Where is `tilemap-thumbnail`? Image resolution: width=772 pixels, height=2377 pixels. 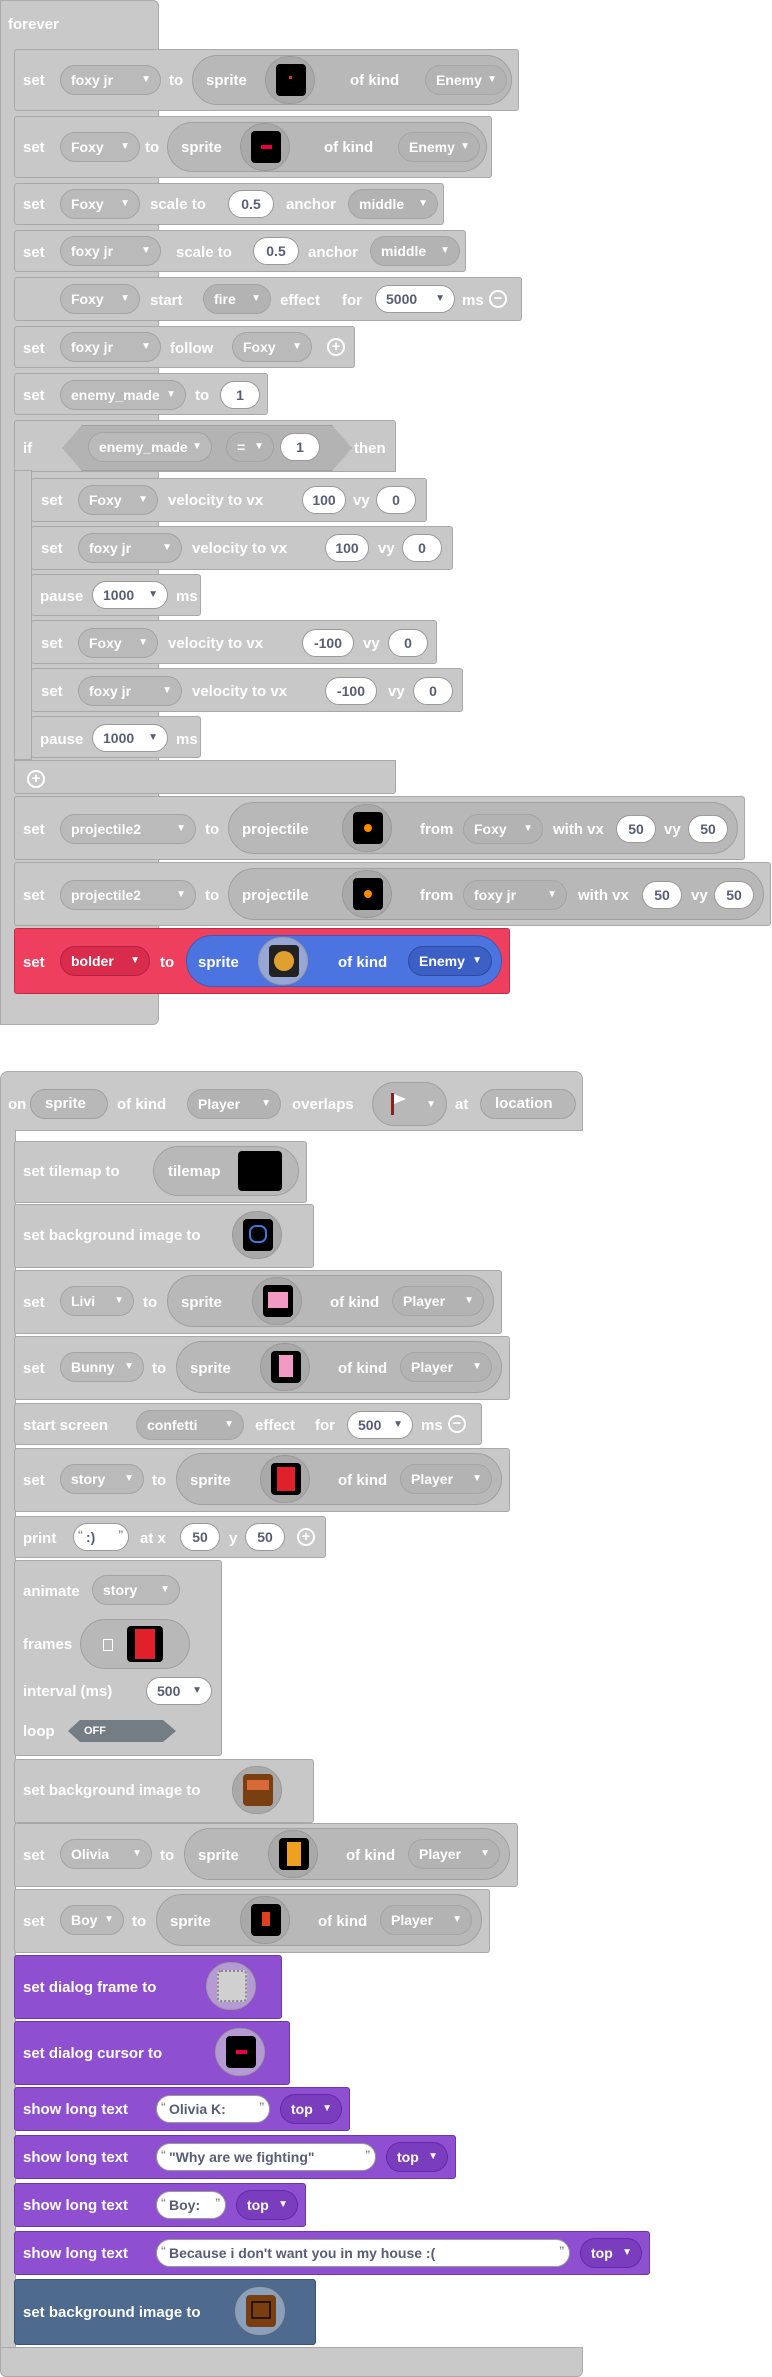
tilemap-thumbnail is located at coordinates (260, 1171).